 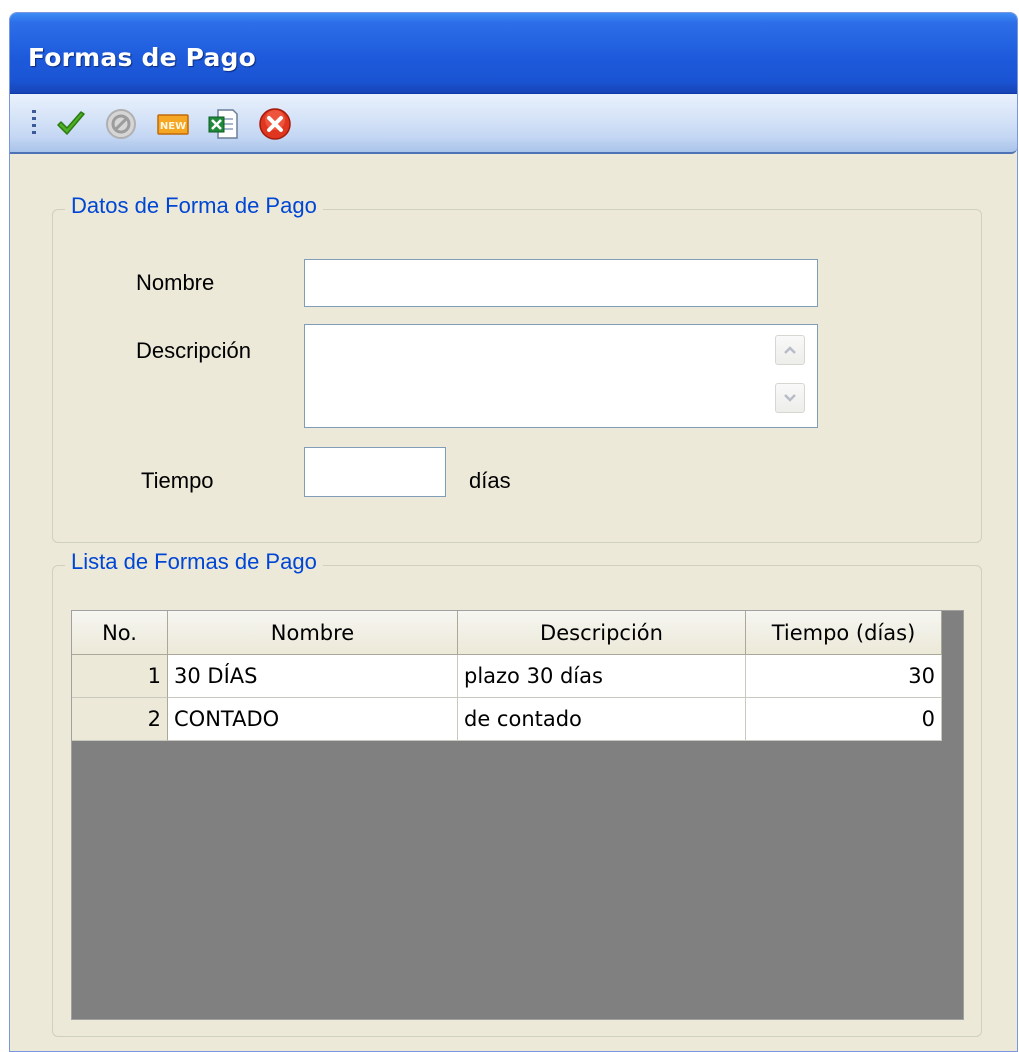 What do you see at coordinates (194, 562) in the screenshot?
I see `lista-group-legend: Lista de Formas de Pago` at bounding box center [194, 562].